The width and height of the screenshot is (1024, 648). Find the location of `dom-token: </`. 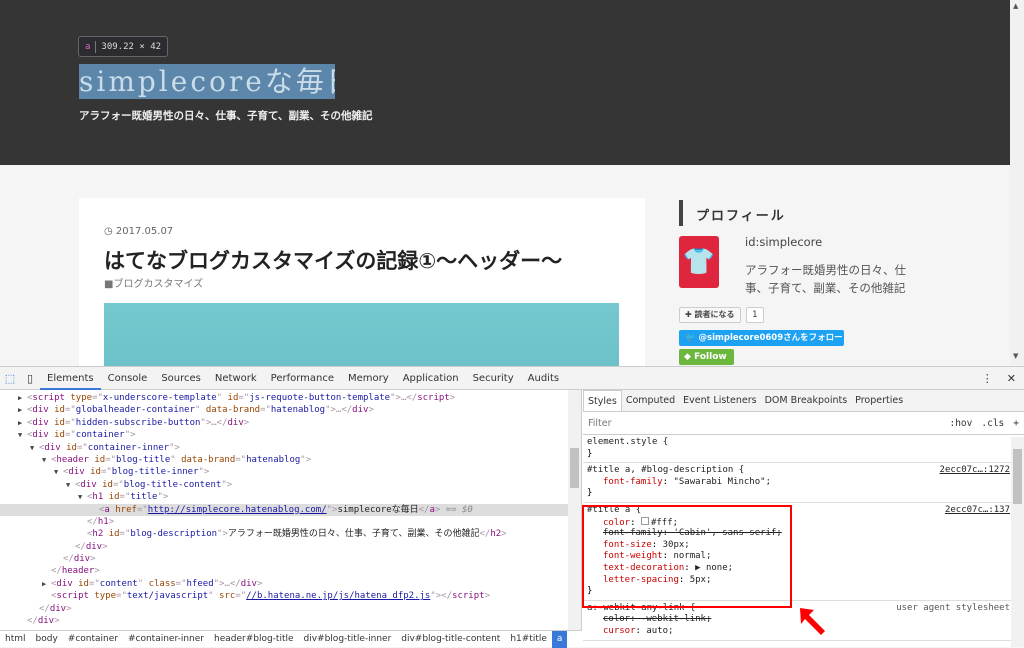

dom-token: </ is located at coordinates (92, 521).